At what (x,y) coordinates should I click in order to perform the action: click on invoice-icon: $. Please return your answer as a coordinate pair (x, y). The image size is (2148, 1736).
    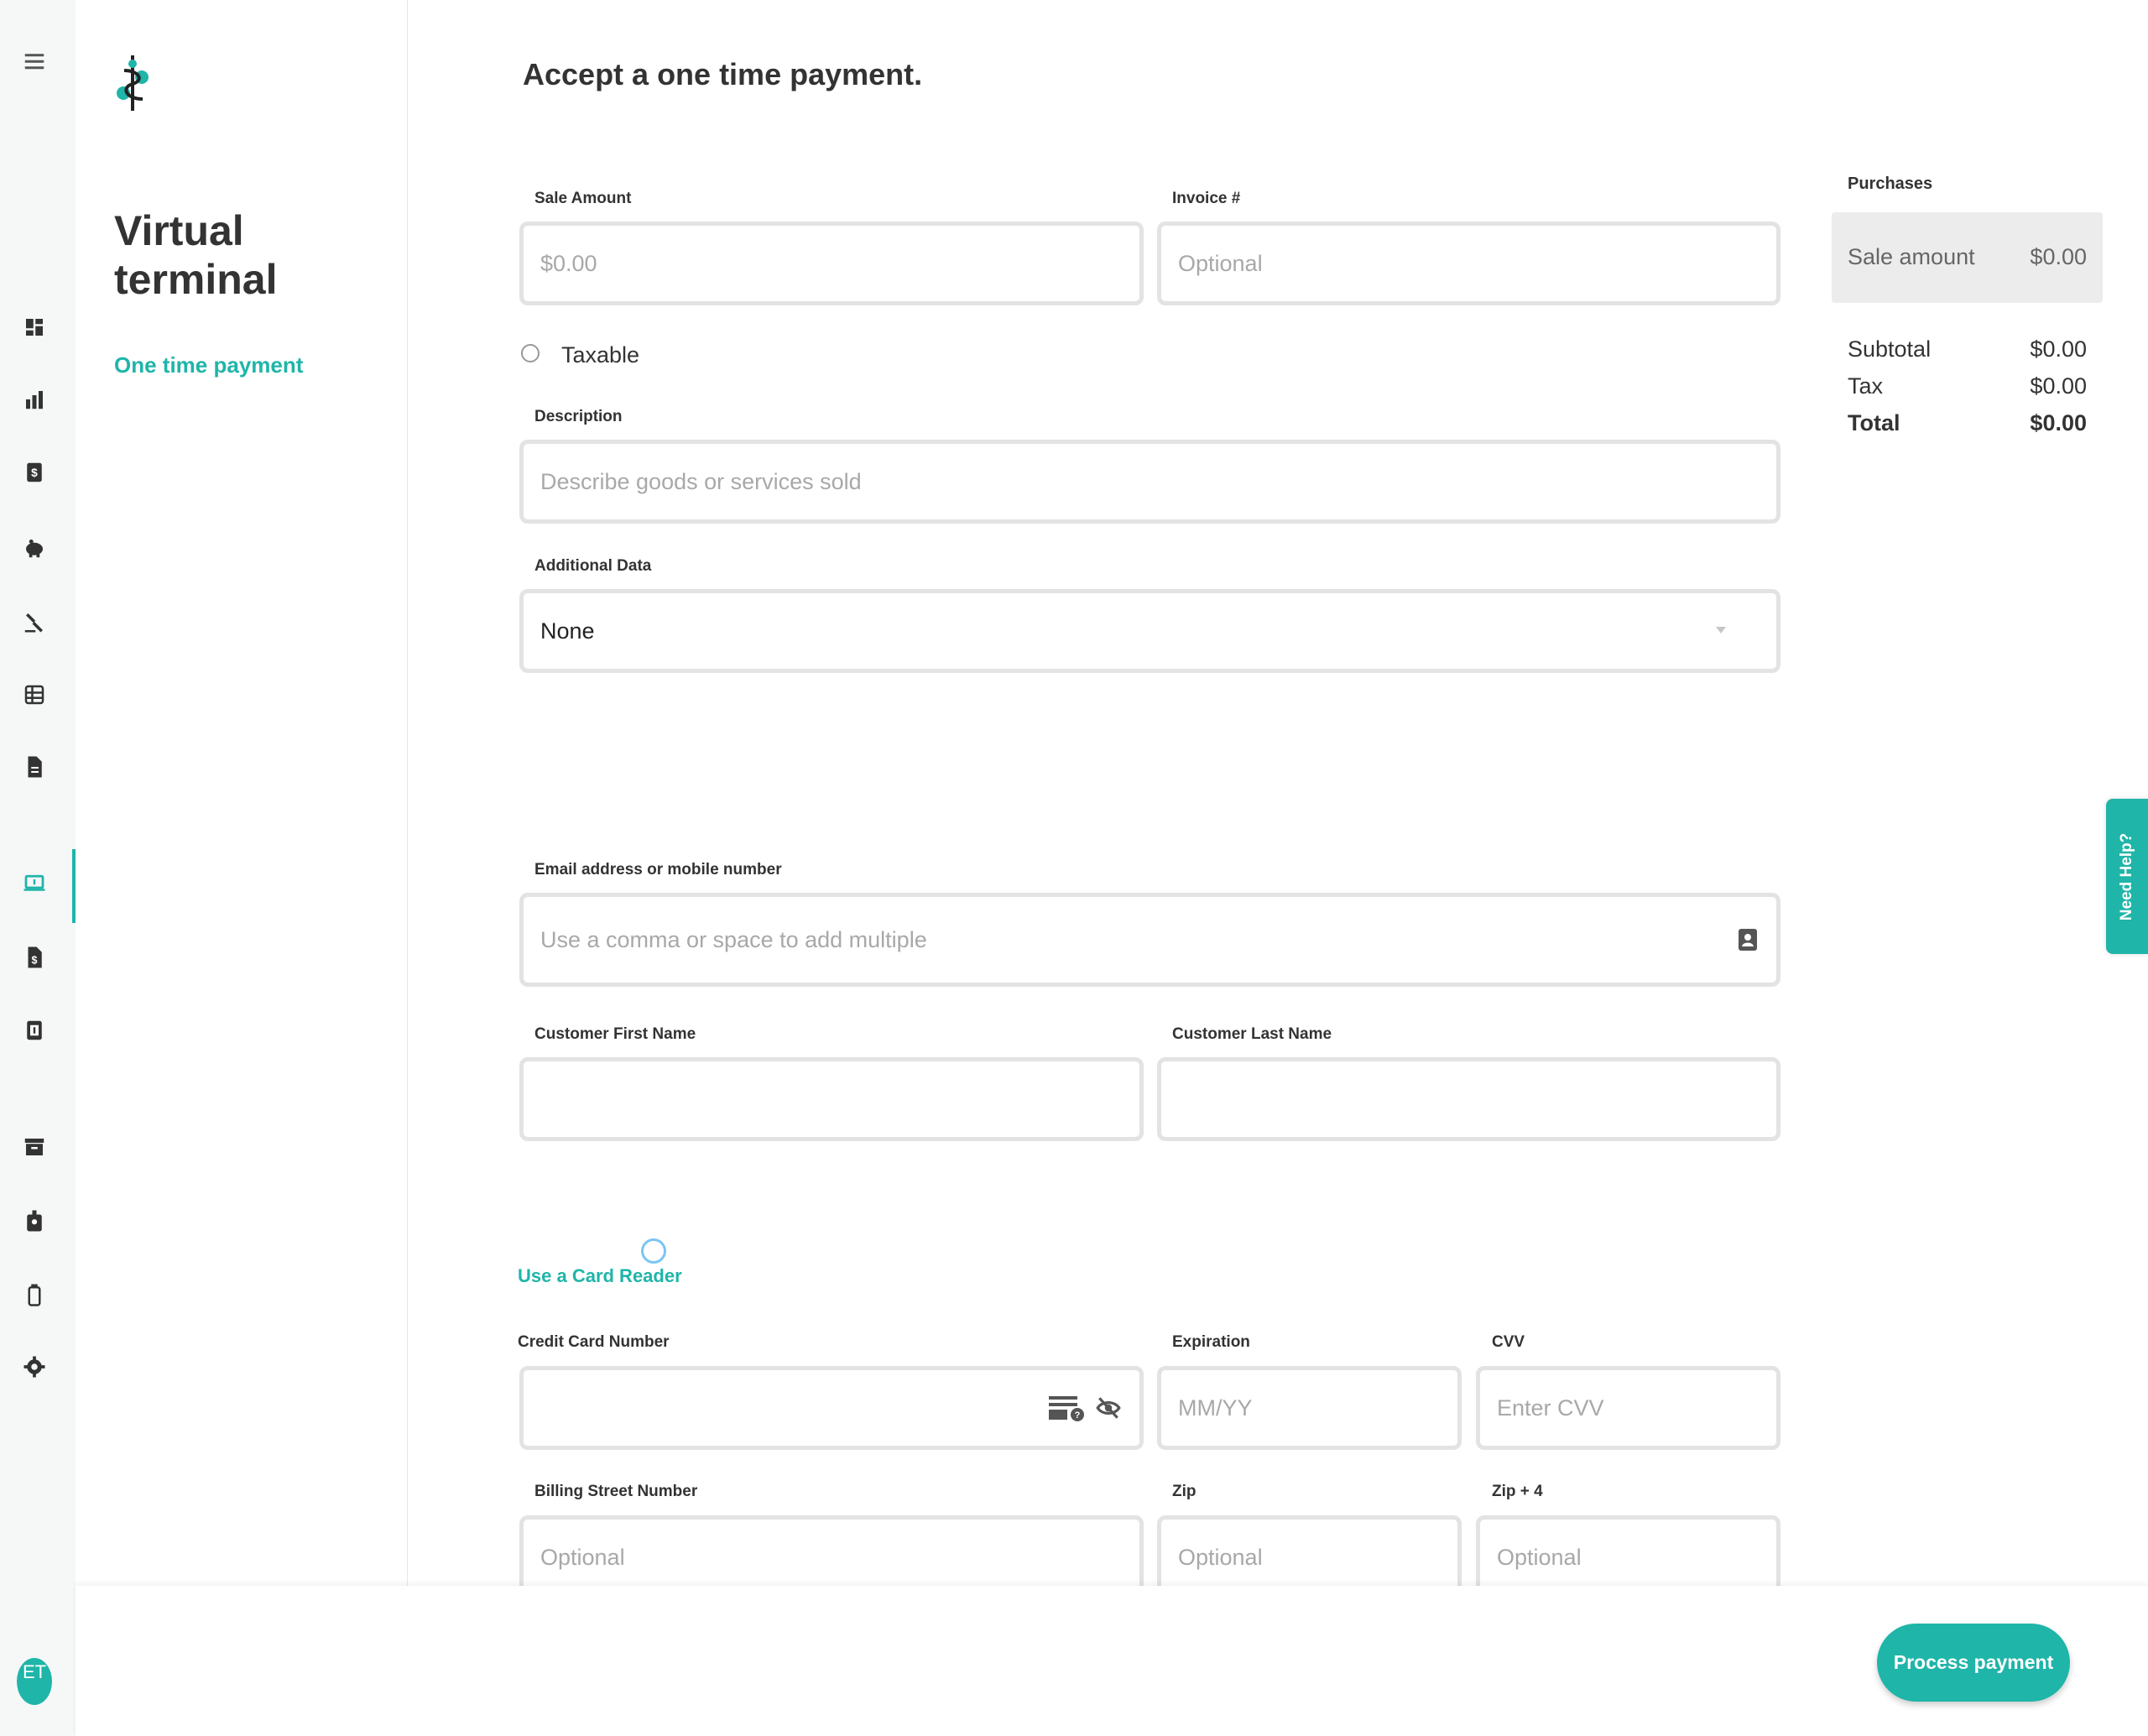
    Looking at the image, I should click on (35, 957).